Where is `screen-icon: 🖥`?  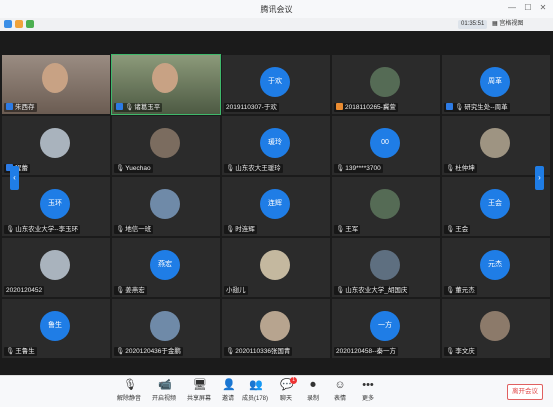
screen-icon: 🖥 is located at coordinates (200, 385).